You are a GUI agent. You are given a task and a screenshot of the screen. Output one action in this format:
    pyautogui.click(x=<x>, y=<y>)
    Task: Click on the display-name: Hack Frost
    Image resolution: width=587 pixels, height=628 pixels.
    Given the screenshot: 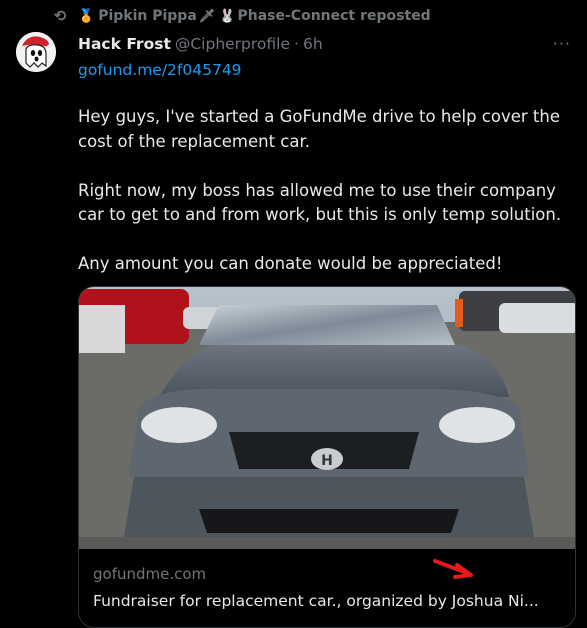 What is the action you would take?
    pyautogui.click(x=124, y=44)
    